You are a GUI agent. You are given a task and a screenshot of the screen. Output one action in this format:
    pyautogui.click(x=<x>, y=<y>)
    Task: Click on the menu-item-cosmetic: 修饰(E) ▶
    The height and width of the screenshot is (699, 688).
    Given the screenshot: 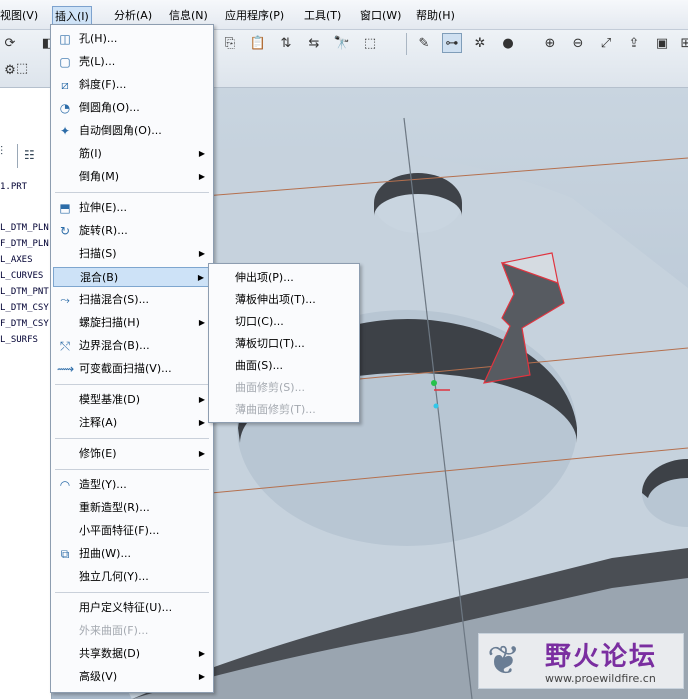 What is the action you would take?
    pyautogui.click(x=132, y=454)
    